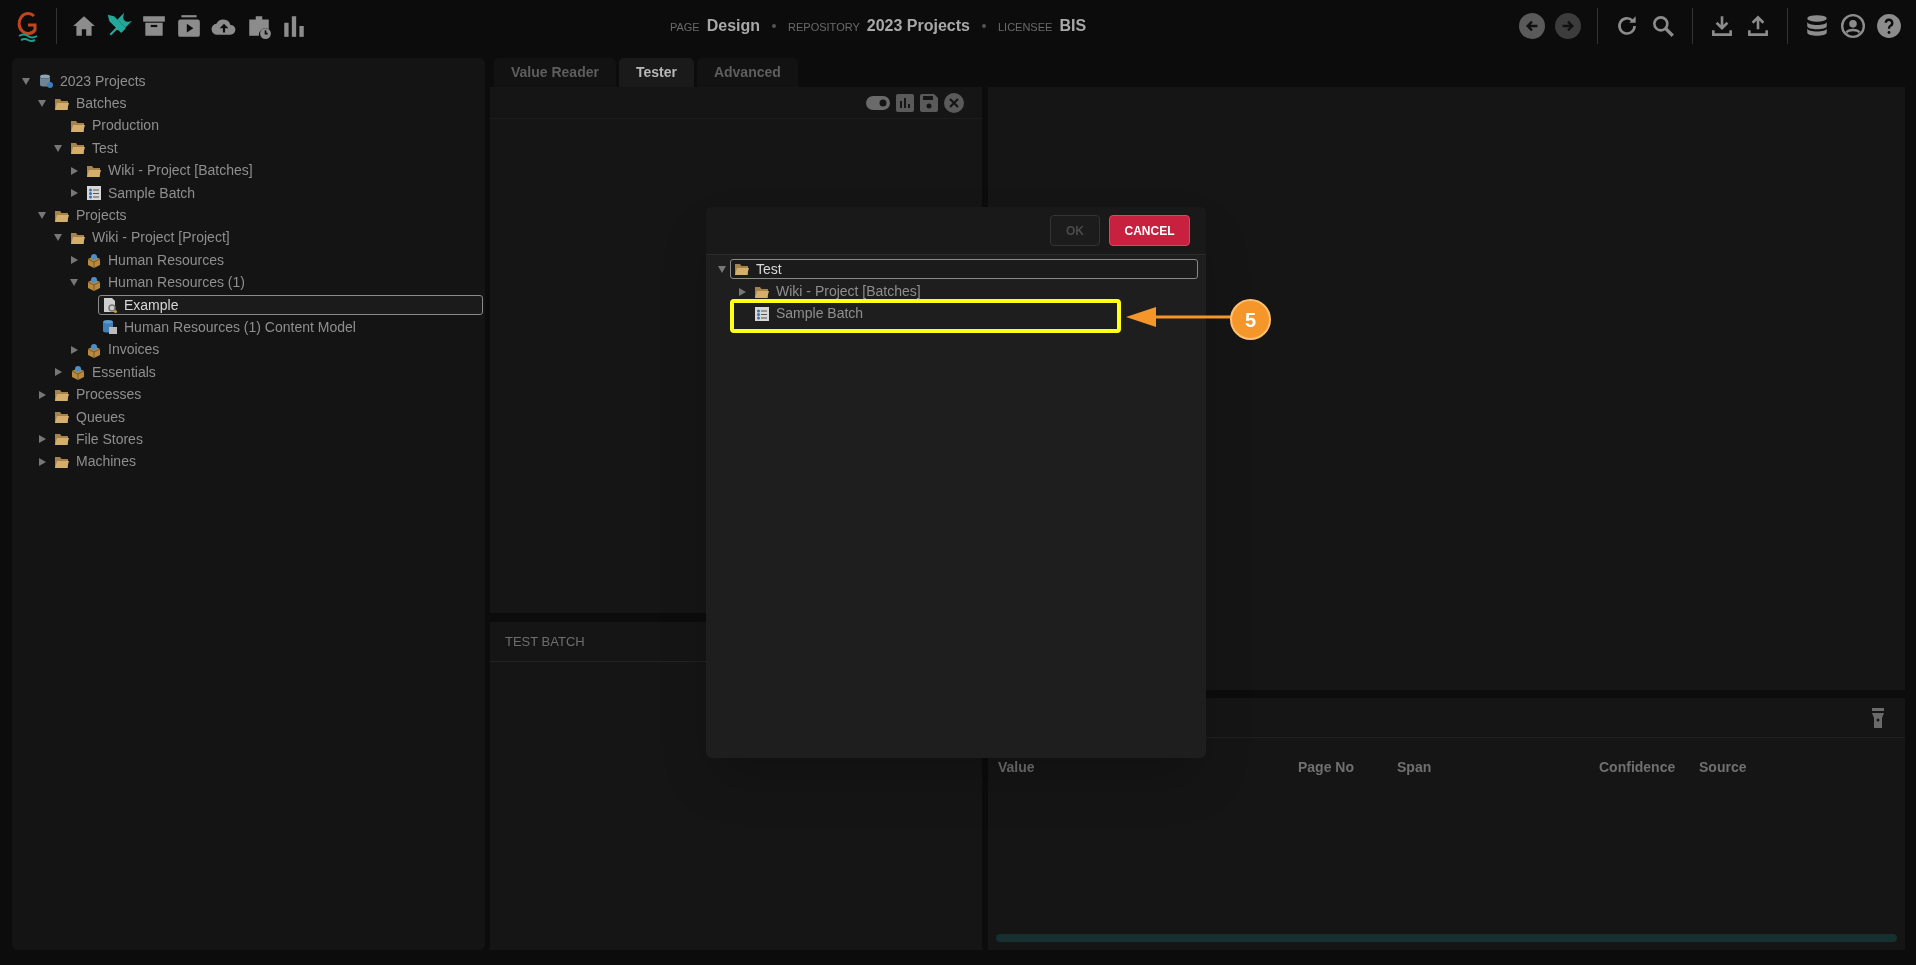 Image resolution: width=1916 pixels, height=965 pixels. Describe the element at coordinates (545, 641) in the screenshot. I see `panel-title: TEST BATCH` at that location.